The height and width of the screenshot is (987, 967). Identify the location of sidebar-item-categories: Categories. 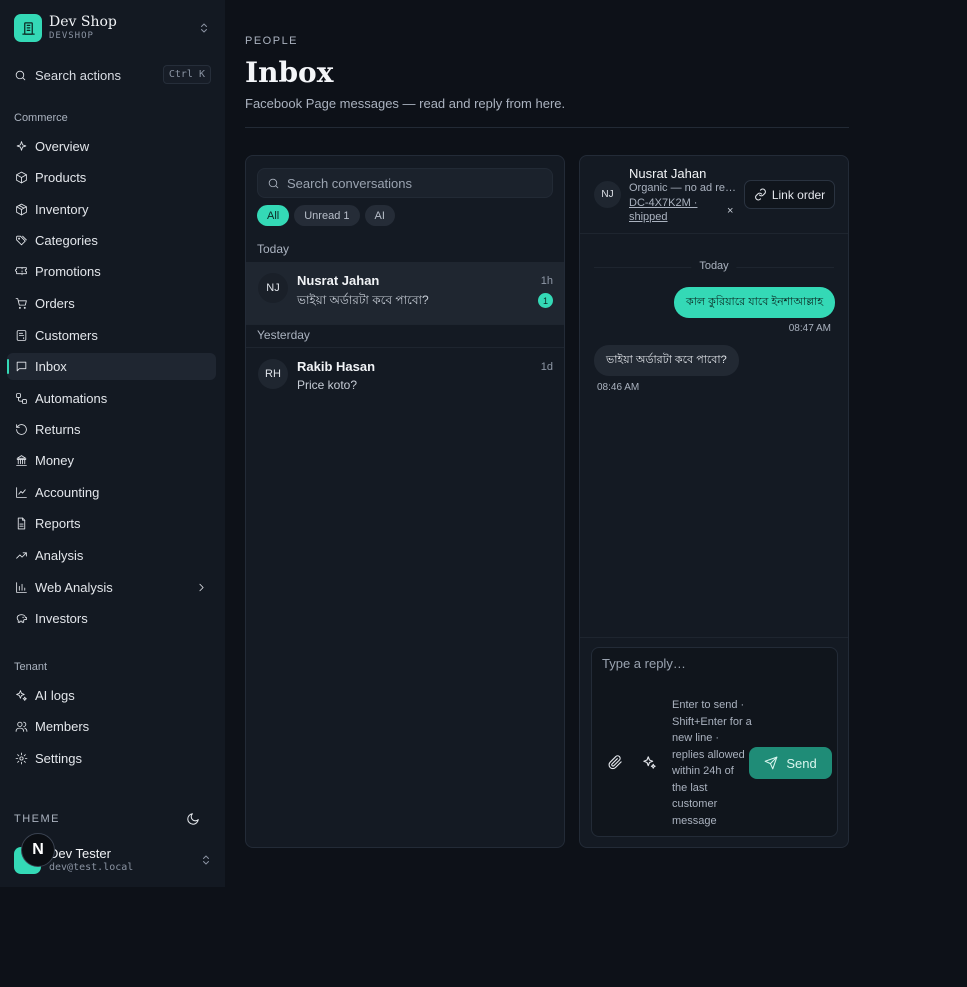
(111, 240).